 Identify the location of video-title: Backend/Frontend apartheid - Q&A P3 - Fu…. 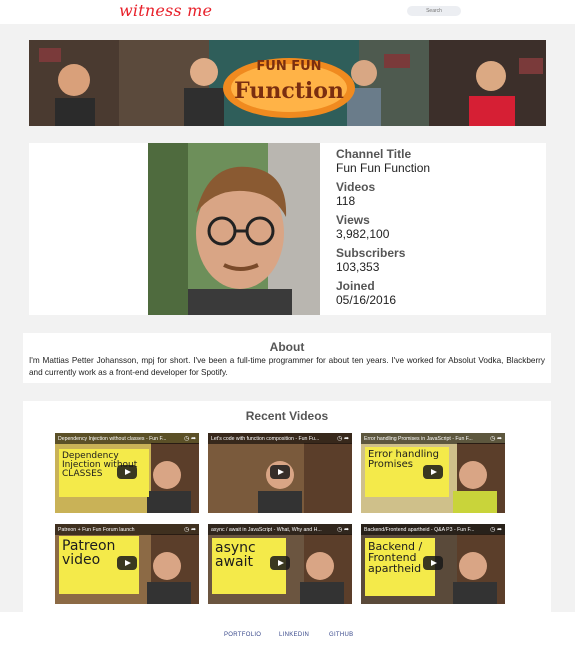
(422, 530).